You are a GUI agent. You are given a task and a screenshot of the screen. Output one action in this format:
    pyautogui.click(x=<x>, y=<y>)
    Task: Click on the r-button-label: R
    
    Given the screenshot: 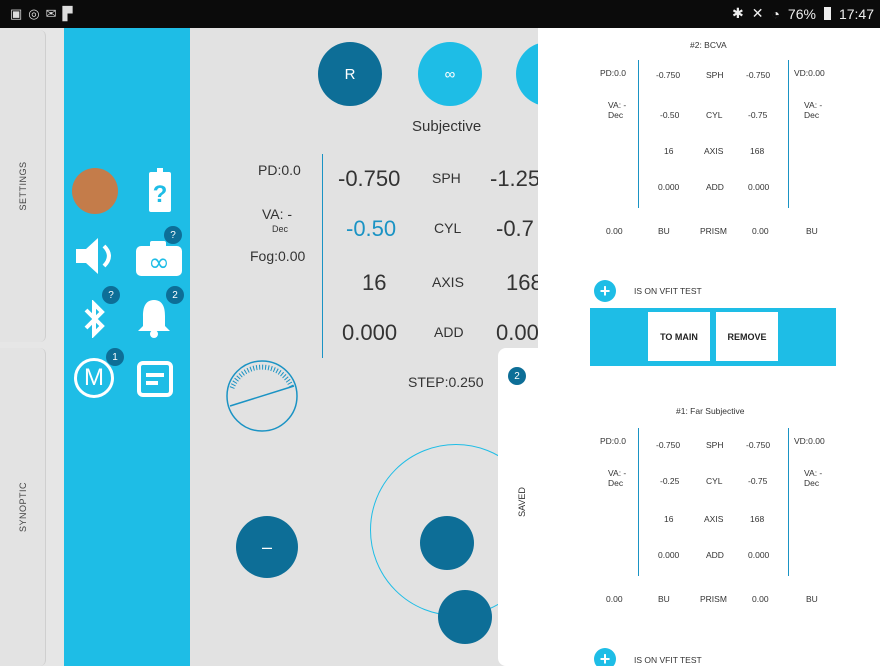 What is the action you would take?
    pyautogui.click(x=350, y=74)
    